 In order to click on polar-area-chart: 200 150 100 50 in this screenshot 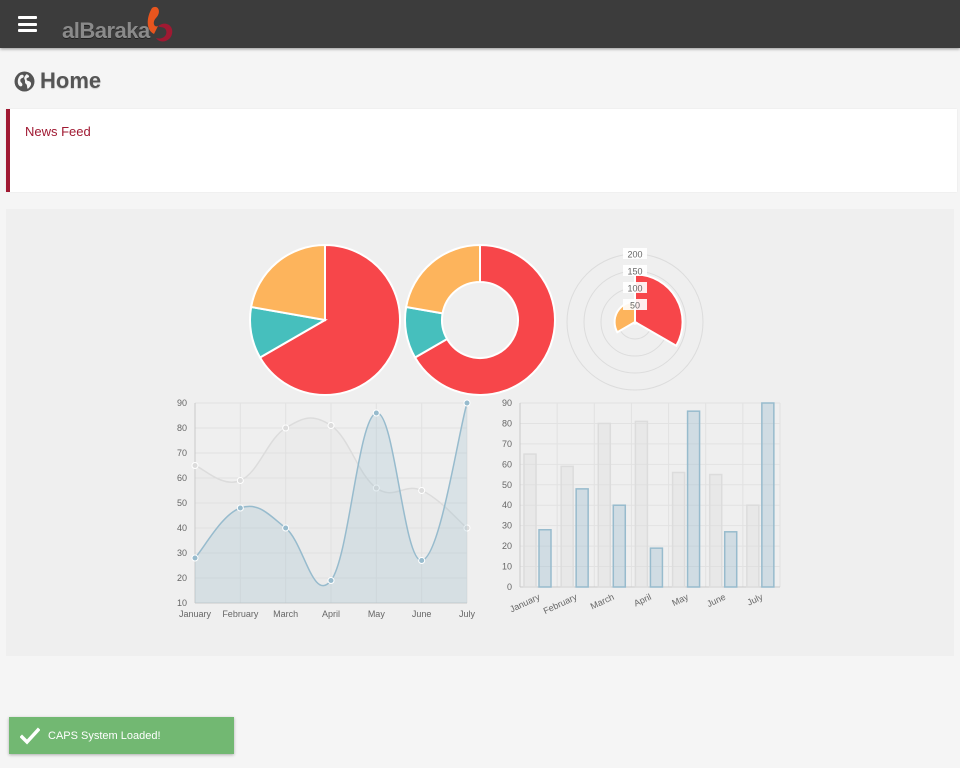, I will do `click(635, 319)`.